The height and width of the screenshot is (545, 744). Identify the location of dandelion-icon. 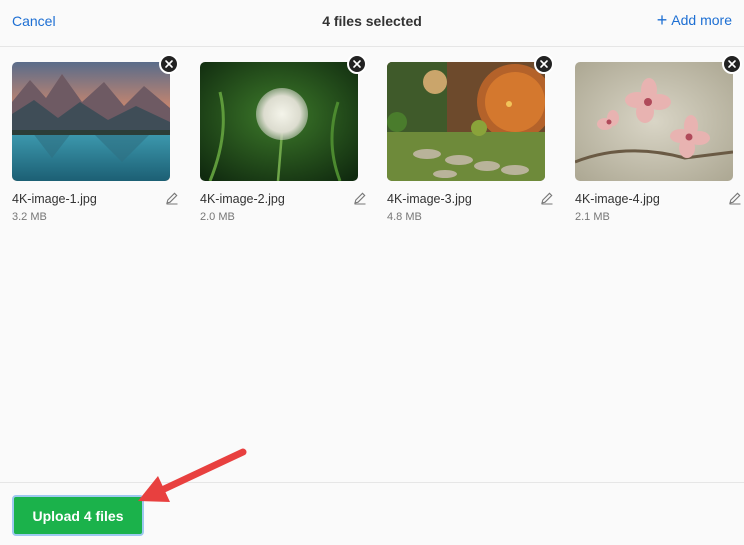
(279, 121).